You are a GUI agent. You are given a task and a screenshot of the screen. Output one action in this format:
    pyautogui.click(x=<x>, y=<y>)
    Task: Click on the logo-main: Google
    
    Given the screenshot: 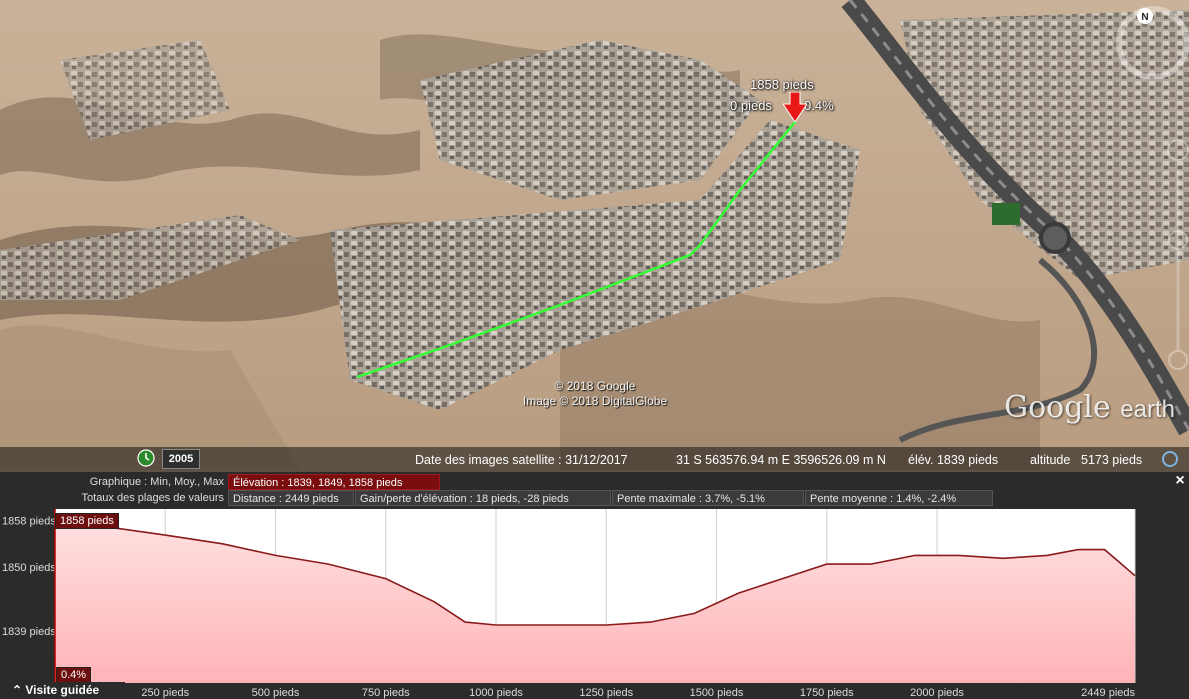 What is the action you would take?
    pyautogui.click(x=1057, y=407)
    